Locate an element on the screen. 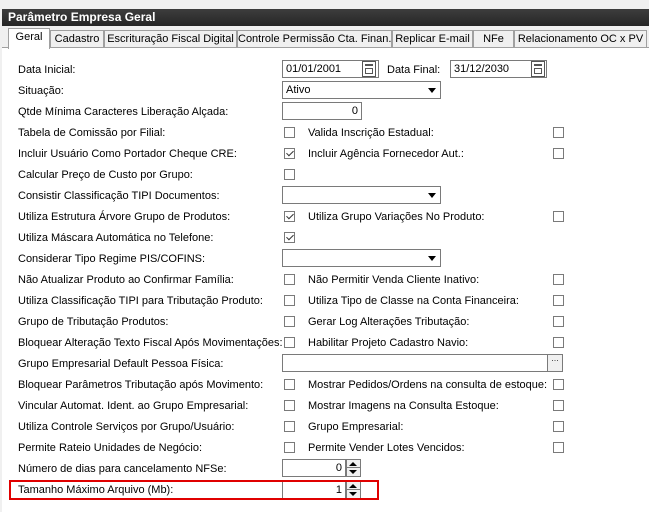  grupo-trib-checkbox is located at coordinates (289, 321).